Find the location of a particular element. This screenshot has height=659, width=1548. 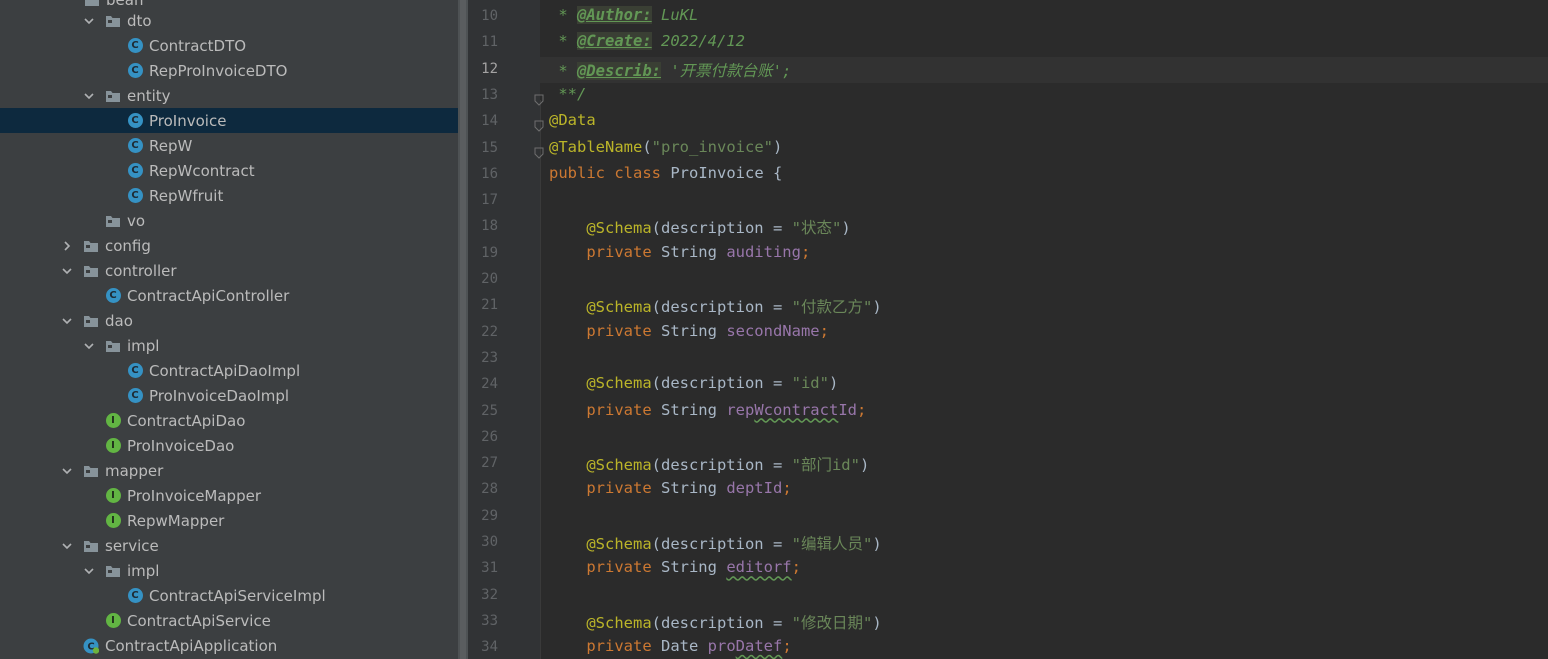

tree-label: ContractApiService is located at coordinates (199, 620).